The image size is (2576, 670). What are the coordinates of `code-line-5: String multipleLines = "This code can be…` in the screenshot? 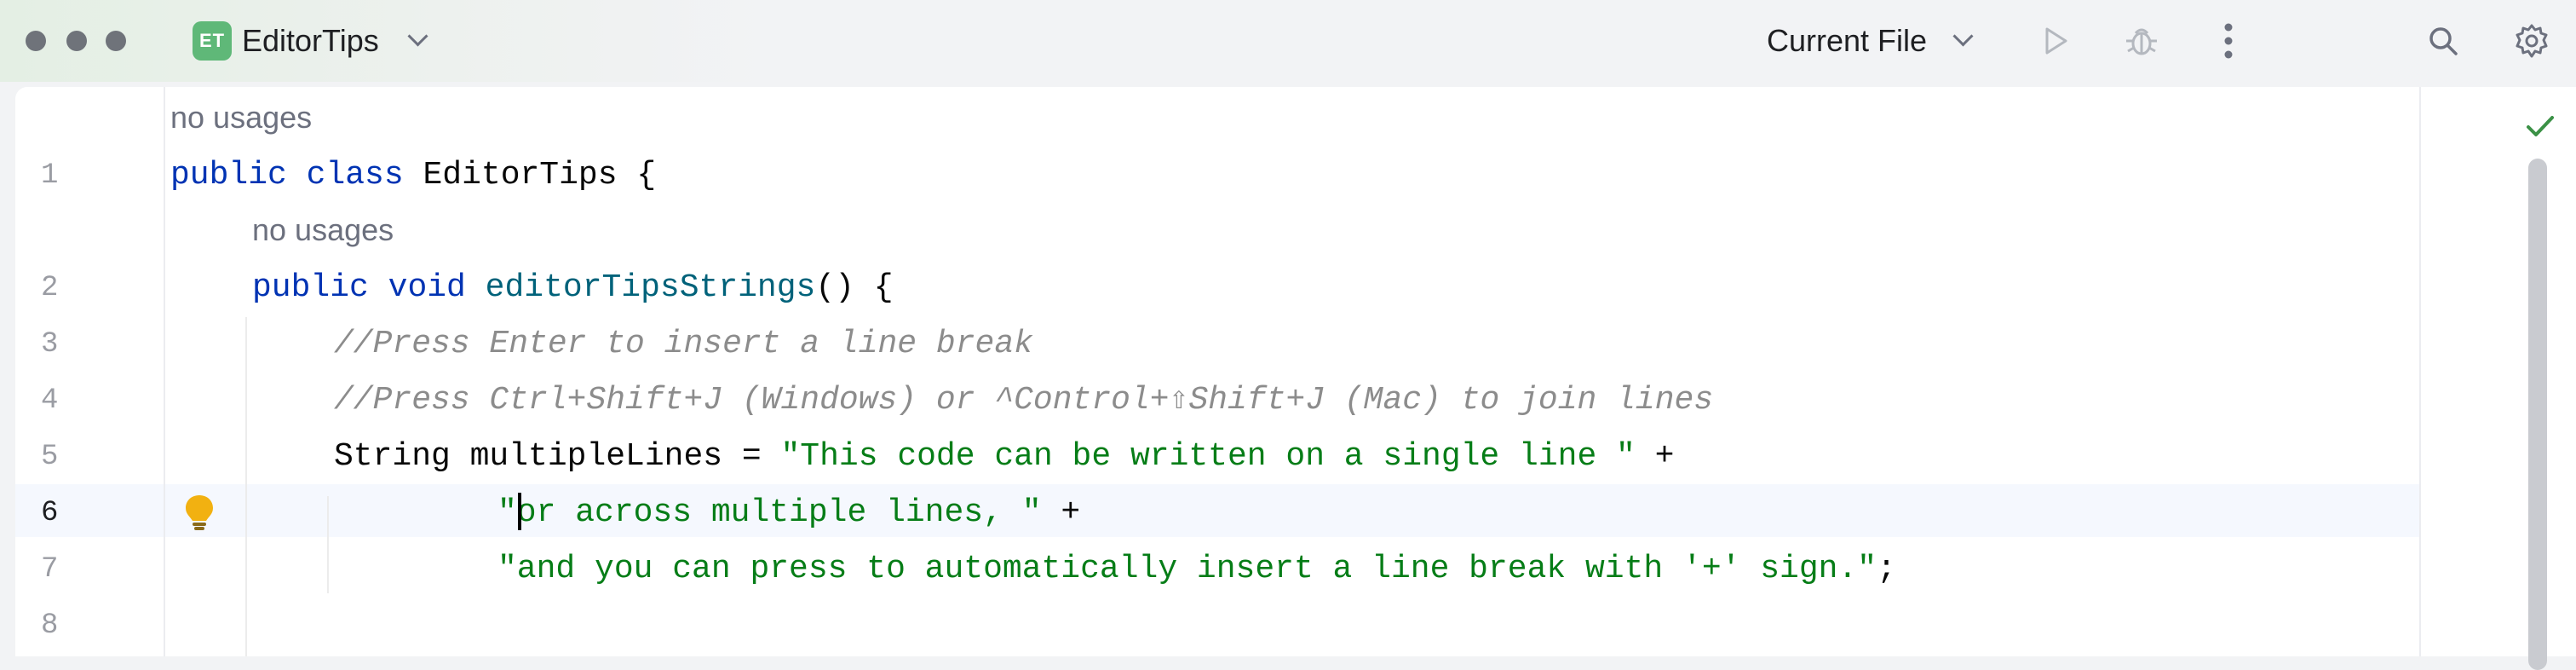 It's located at (1004, 457).